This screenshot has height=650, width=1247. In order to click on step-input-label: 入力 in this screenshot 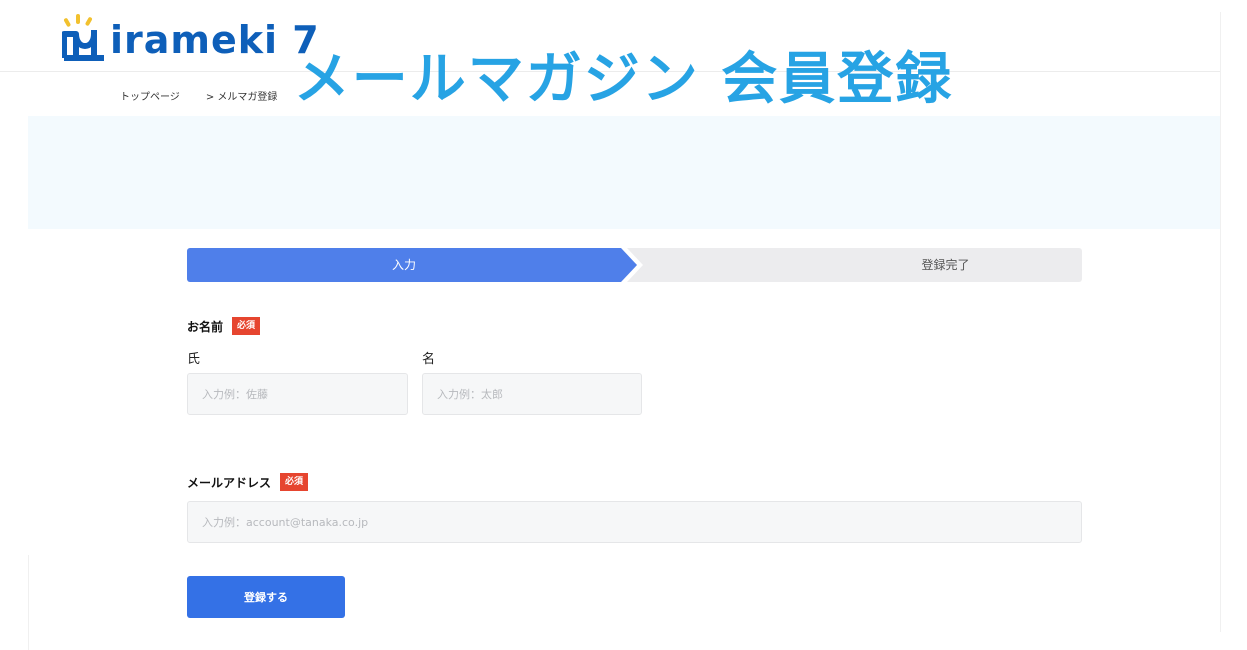, I will do `click(403, 265)`.